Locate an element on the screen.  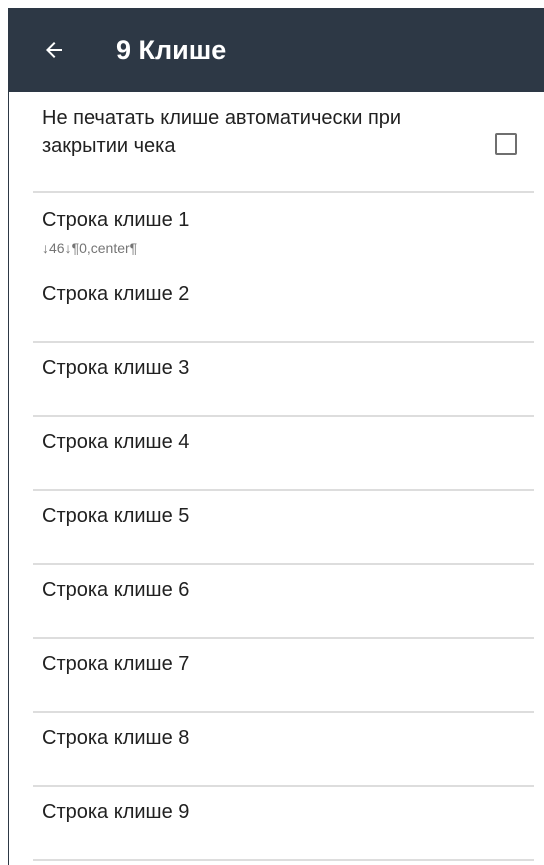
cliche-line-3: Строка клише 3 is located at coordinates (276, 379).